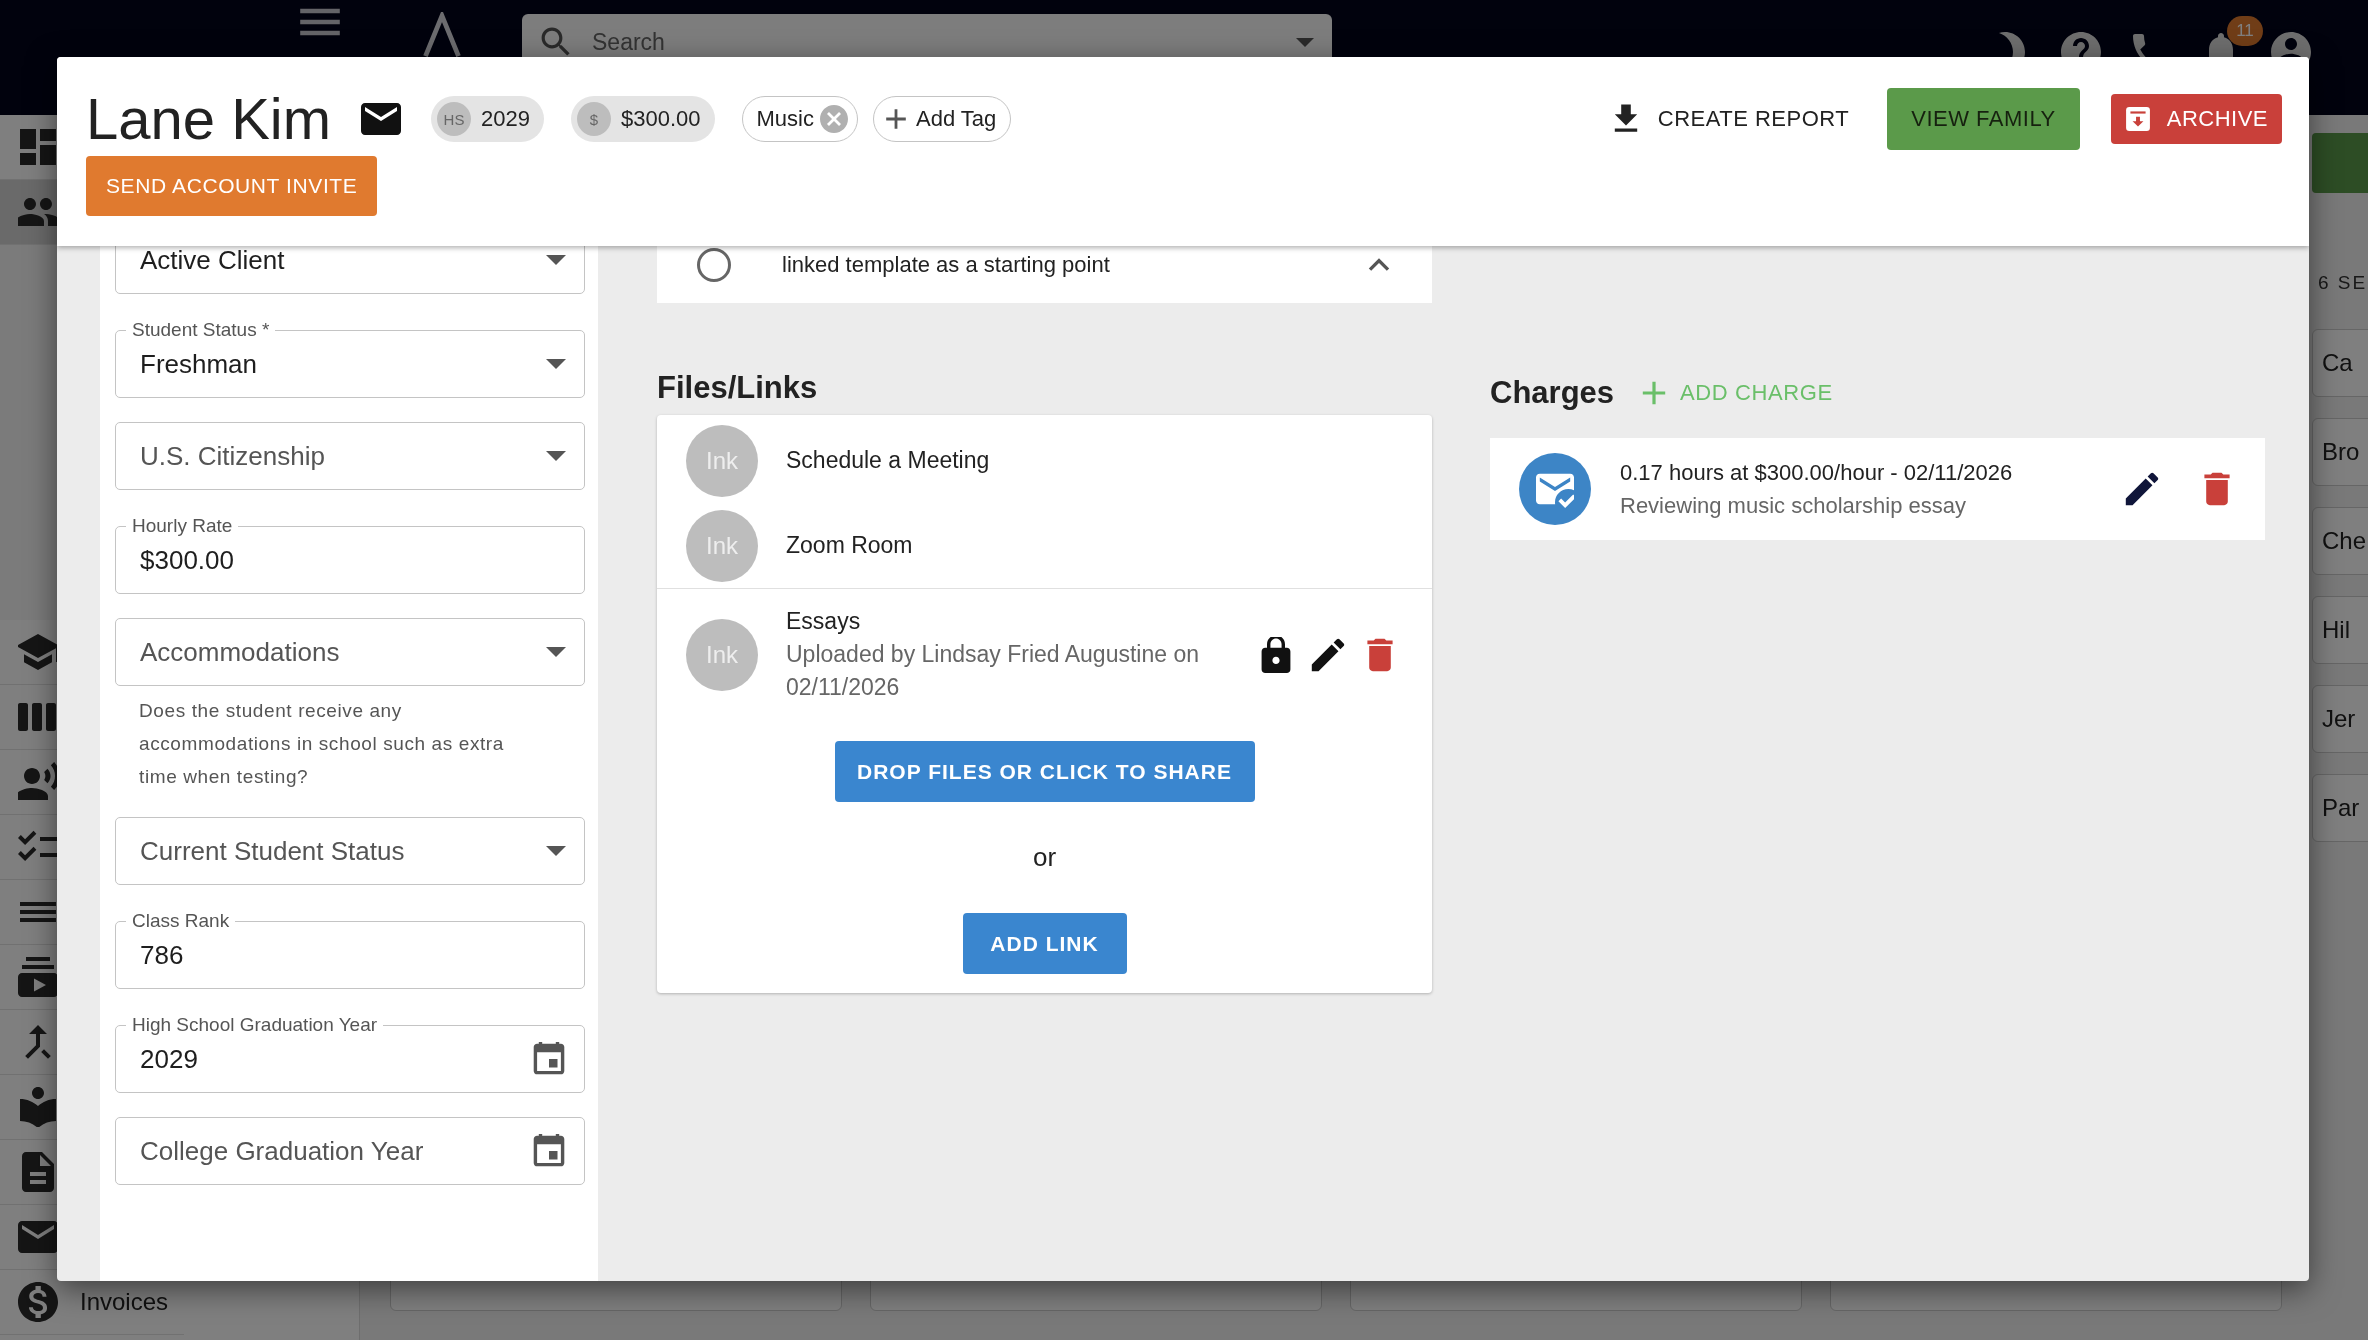 Image resolution: width=2368 pixels, height=1340 pixels. What do you see at coordinates (1044, 857) in the screenshot?
I see `or-text: or` at bounding box center [1044, 857].